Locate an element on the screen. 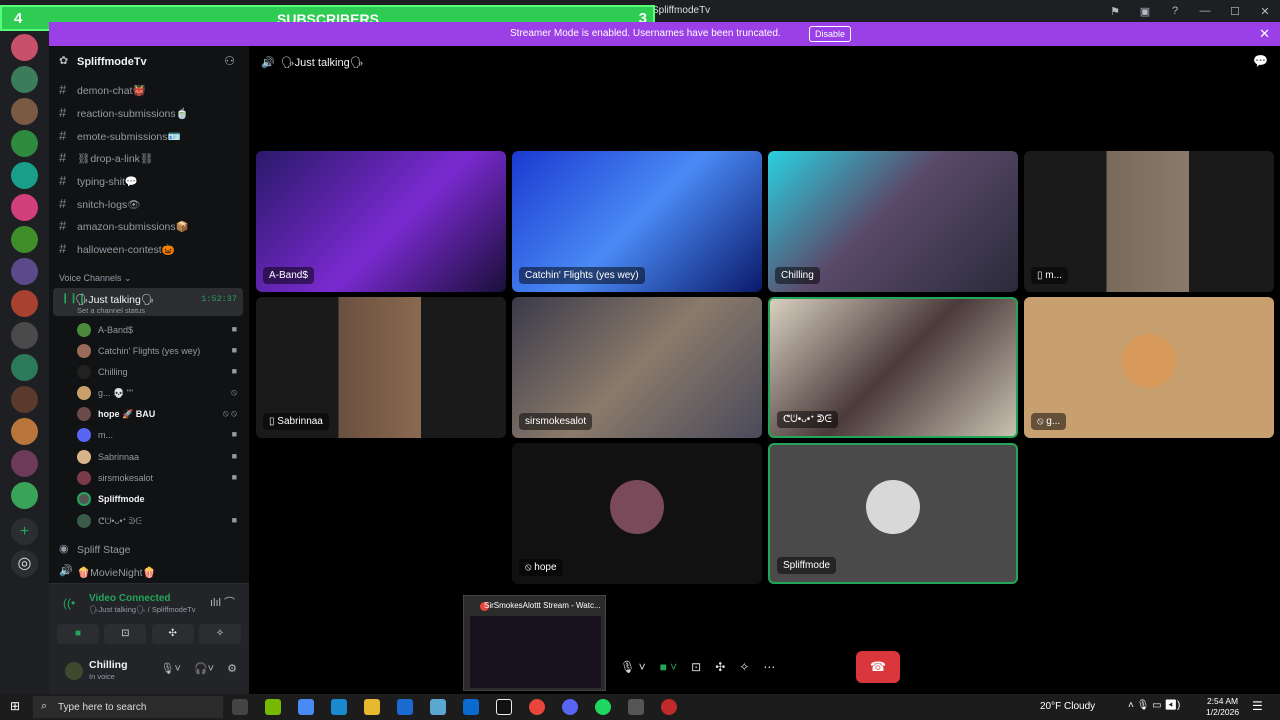  channel-status: Set a channel status is located at coordinates (111, 310).